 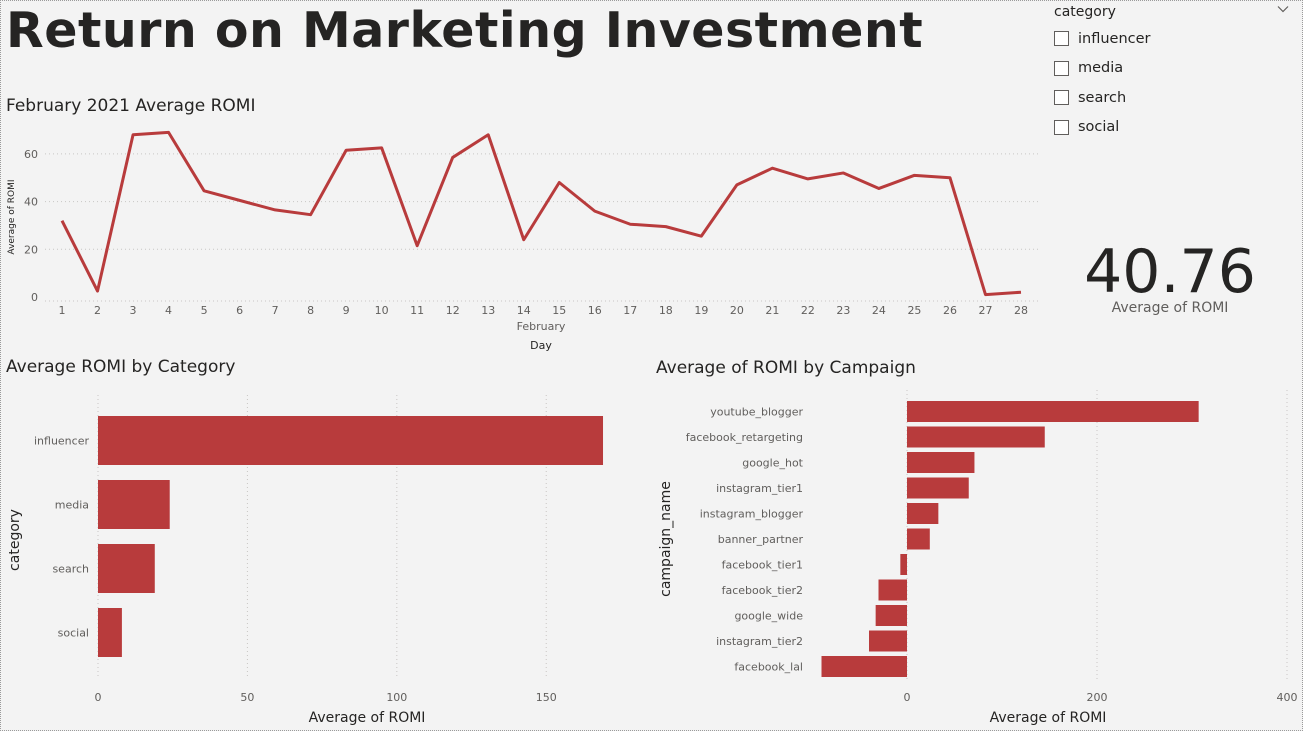 I want to click on y-tick-label: 40, so click(x=31, y=202).